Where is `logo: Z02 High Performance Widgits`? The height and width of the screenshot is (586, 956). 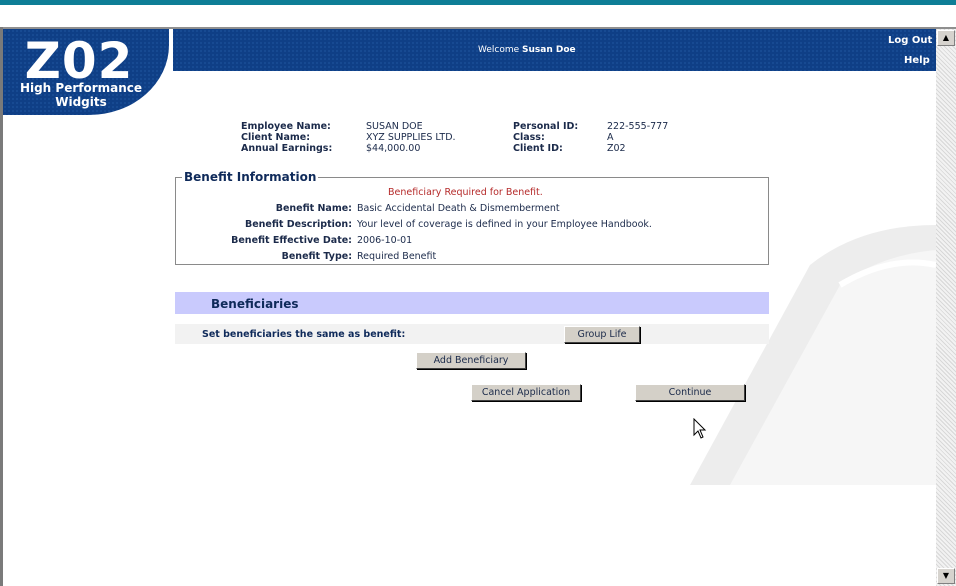 logo: Z02 High Performance Widgits is located at coordinates (88, 72).